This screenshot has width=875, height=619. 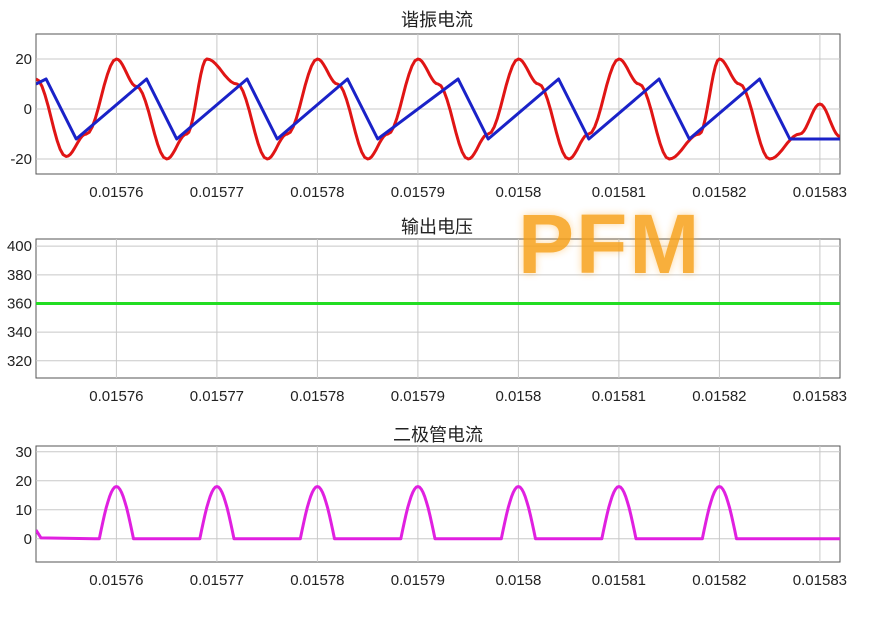 I want to click on chart-title-output-voltage: 输出电压, so click(x=437, y=227).